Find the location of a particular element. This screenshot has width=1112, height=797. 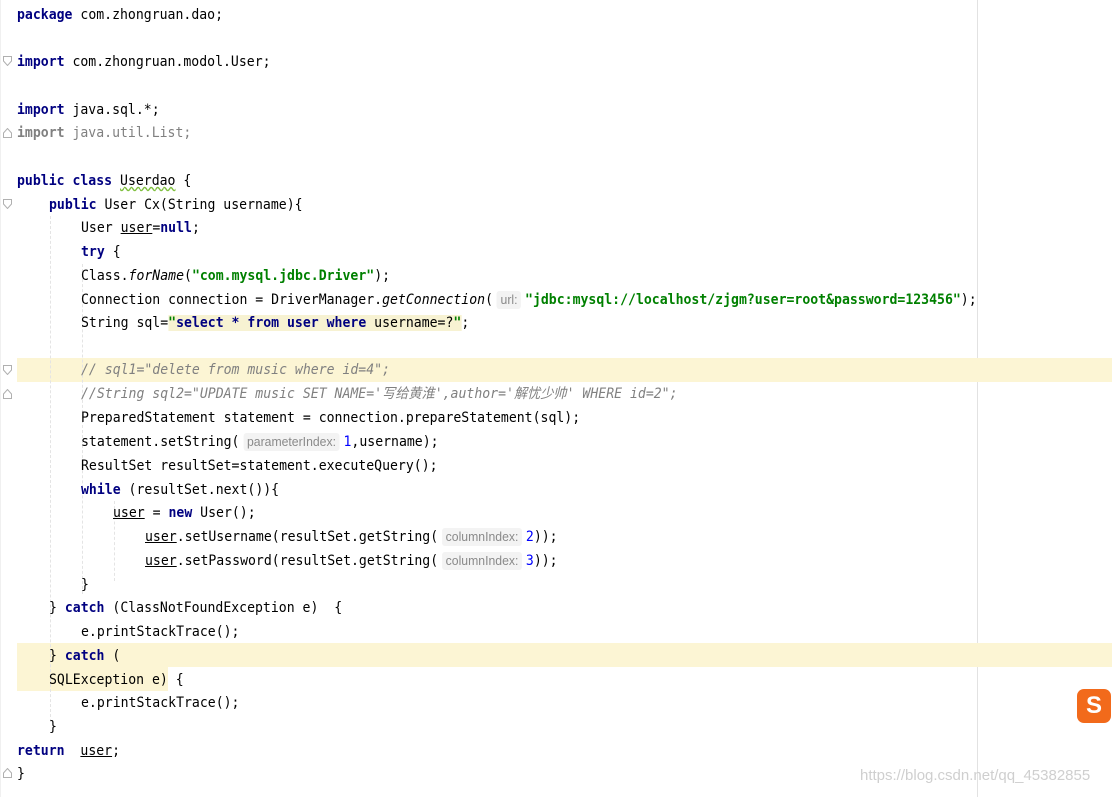

code-text: .setPassword(resultSet.getString( is located at coordinates (307, 561).